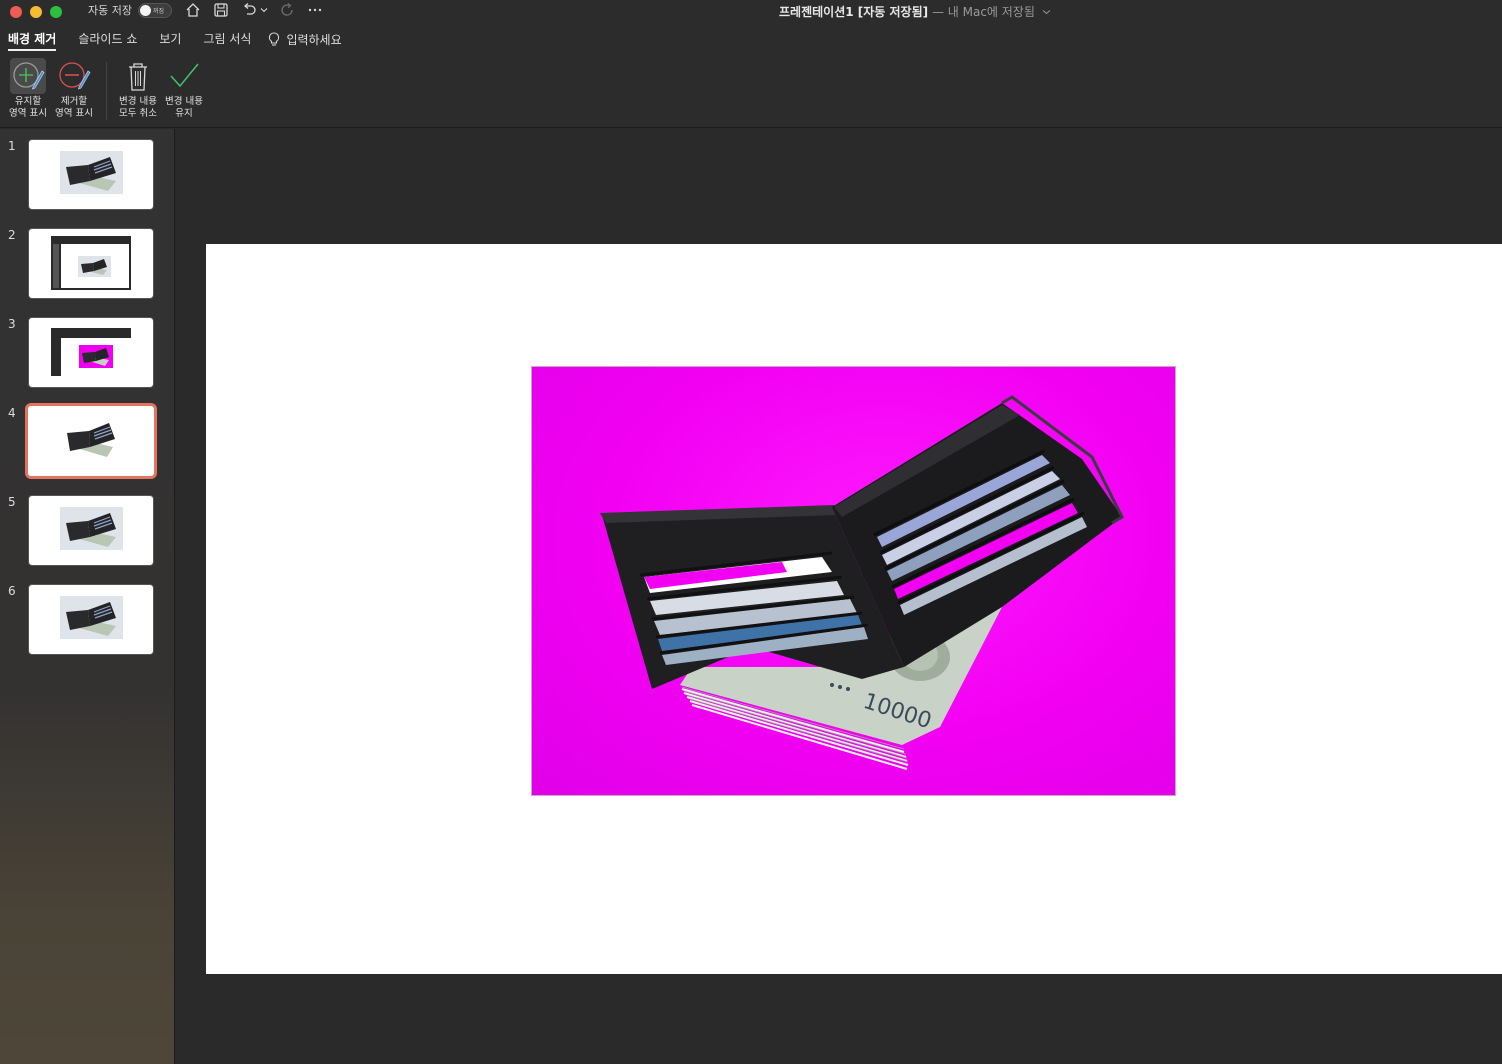  Describe the element at coordinates (170, 39) in the screenshot. I see `tab-view: 보기` at that location.